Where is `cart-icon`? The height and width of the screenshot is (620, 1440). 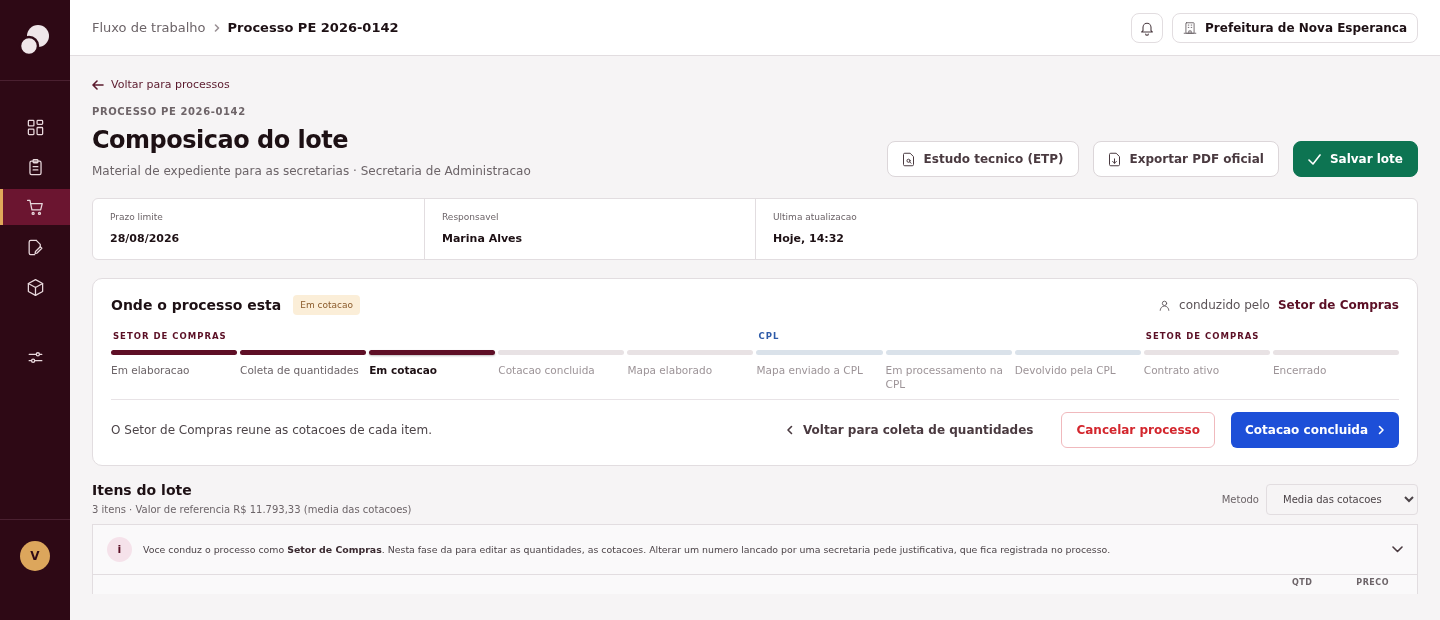 cart-icon is located at coordinates (35, 207).